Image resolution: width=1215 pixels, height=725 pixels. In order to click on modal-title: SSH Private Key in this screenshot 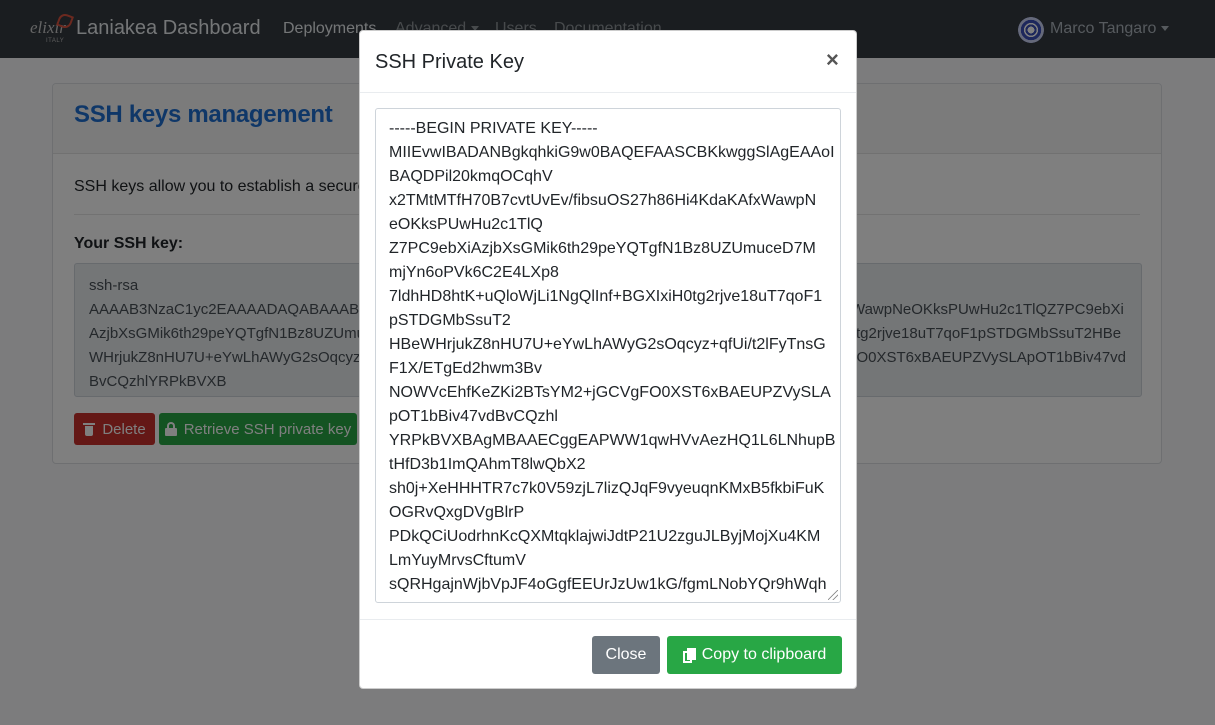, I will do `click(449, 62)`.